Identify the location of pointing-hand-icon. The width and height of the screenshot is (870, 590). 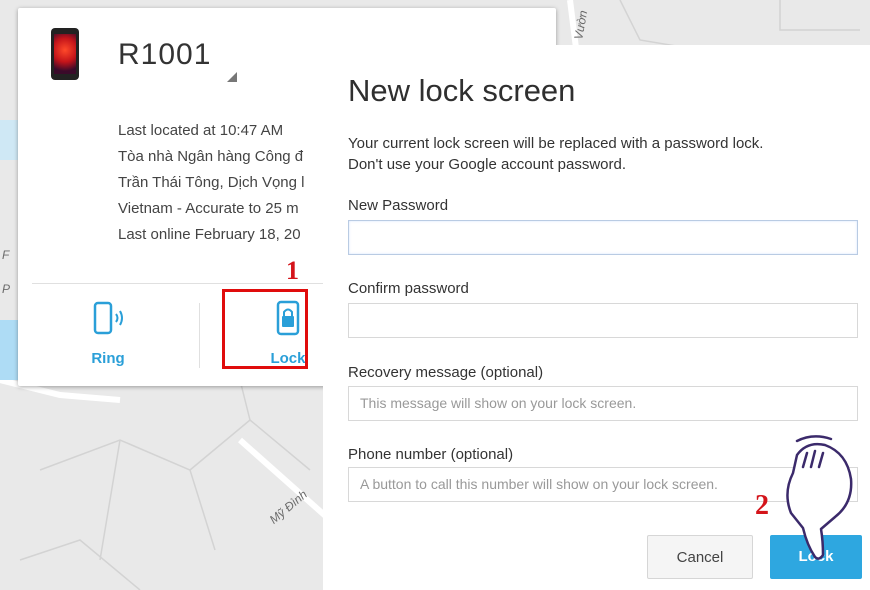
(819, 497).